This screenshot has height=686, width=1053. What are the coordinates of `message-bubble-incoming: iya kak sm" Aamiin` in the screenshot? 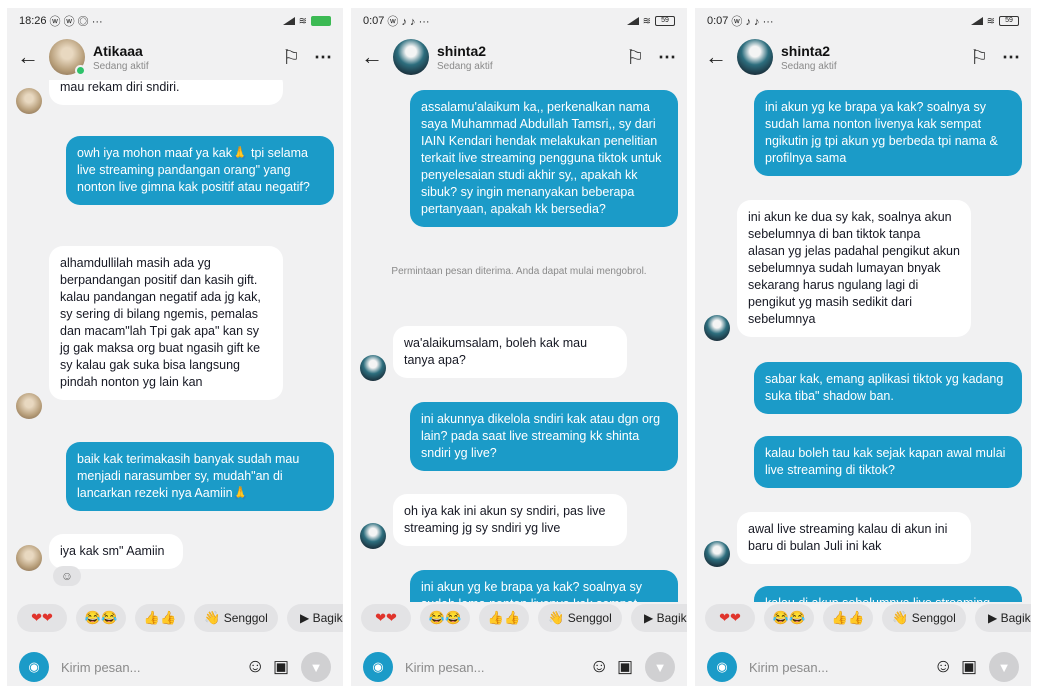 It's located at (116, 551).